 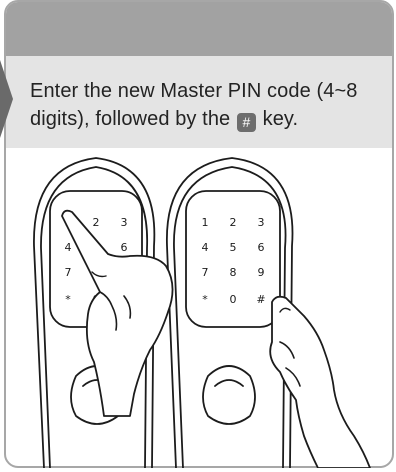 I want to click on right-key-star: *, so click(x=205, y=299).